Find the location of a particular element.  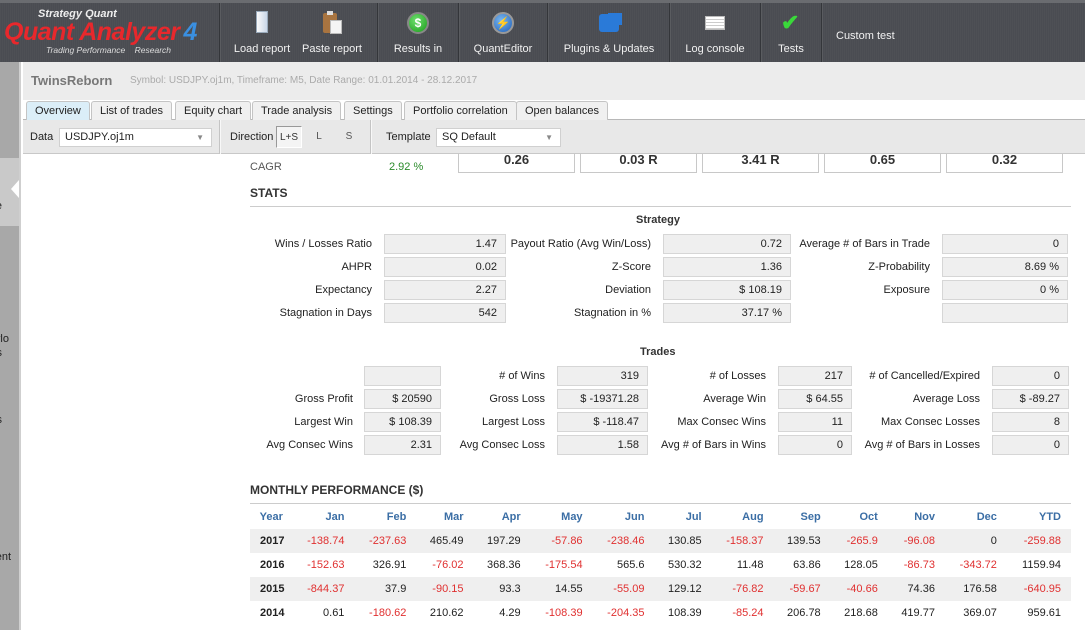

log-console-label: Log console is located at coordinates (715, 49).